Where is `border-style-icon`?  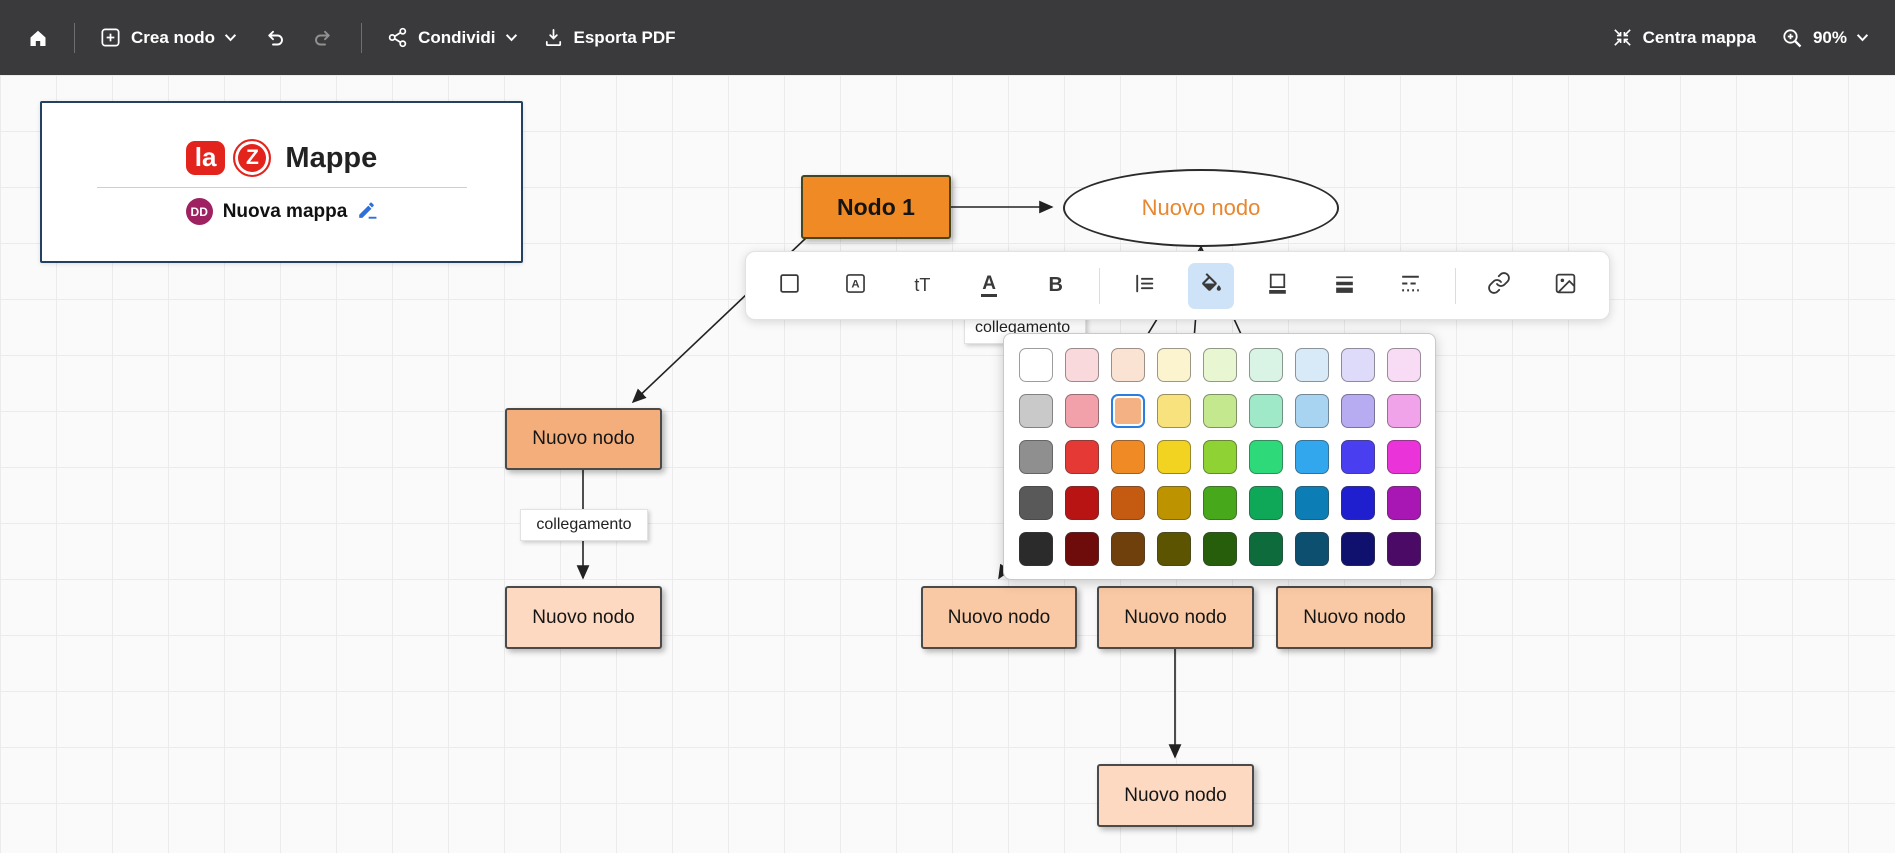
border-style-icon is located at coordinates (1410, 286).